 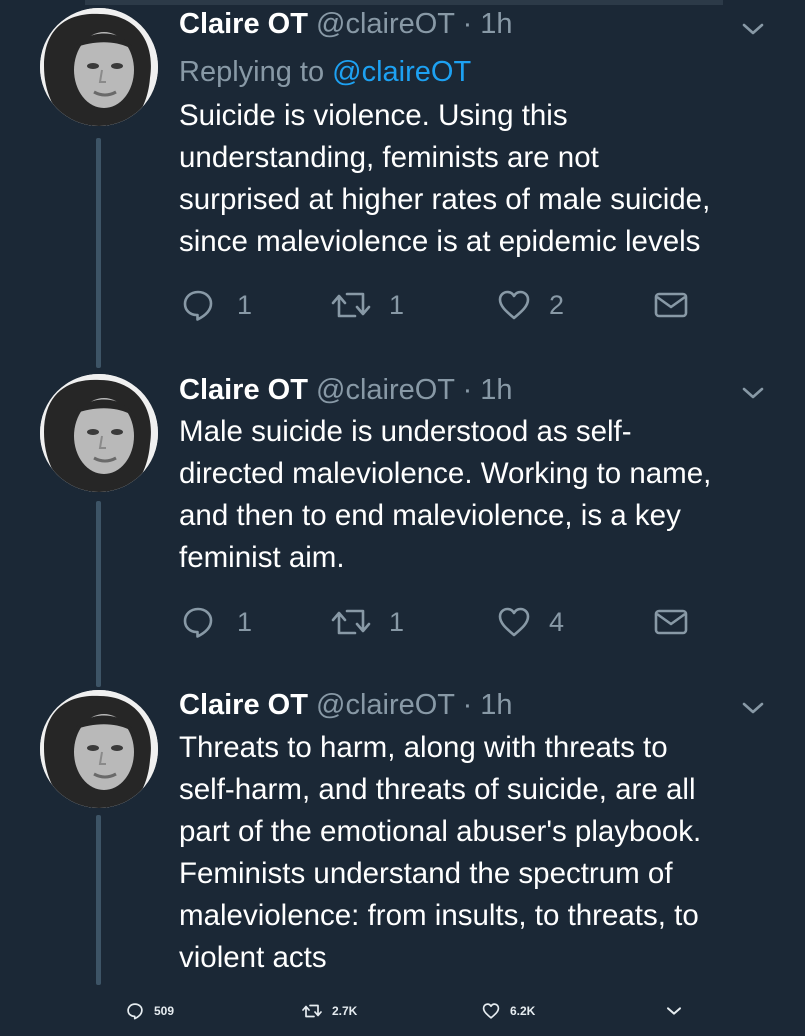 I want to click on tweet-text-line: Threats to harm, along with threats to, so click(x=423, y=747).